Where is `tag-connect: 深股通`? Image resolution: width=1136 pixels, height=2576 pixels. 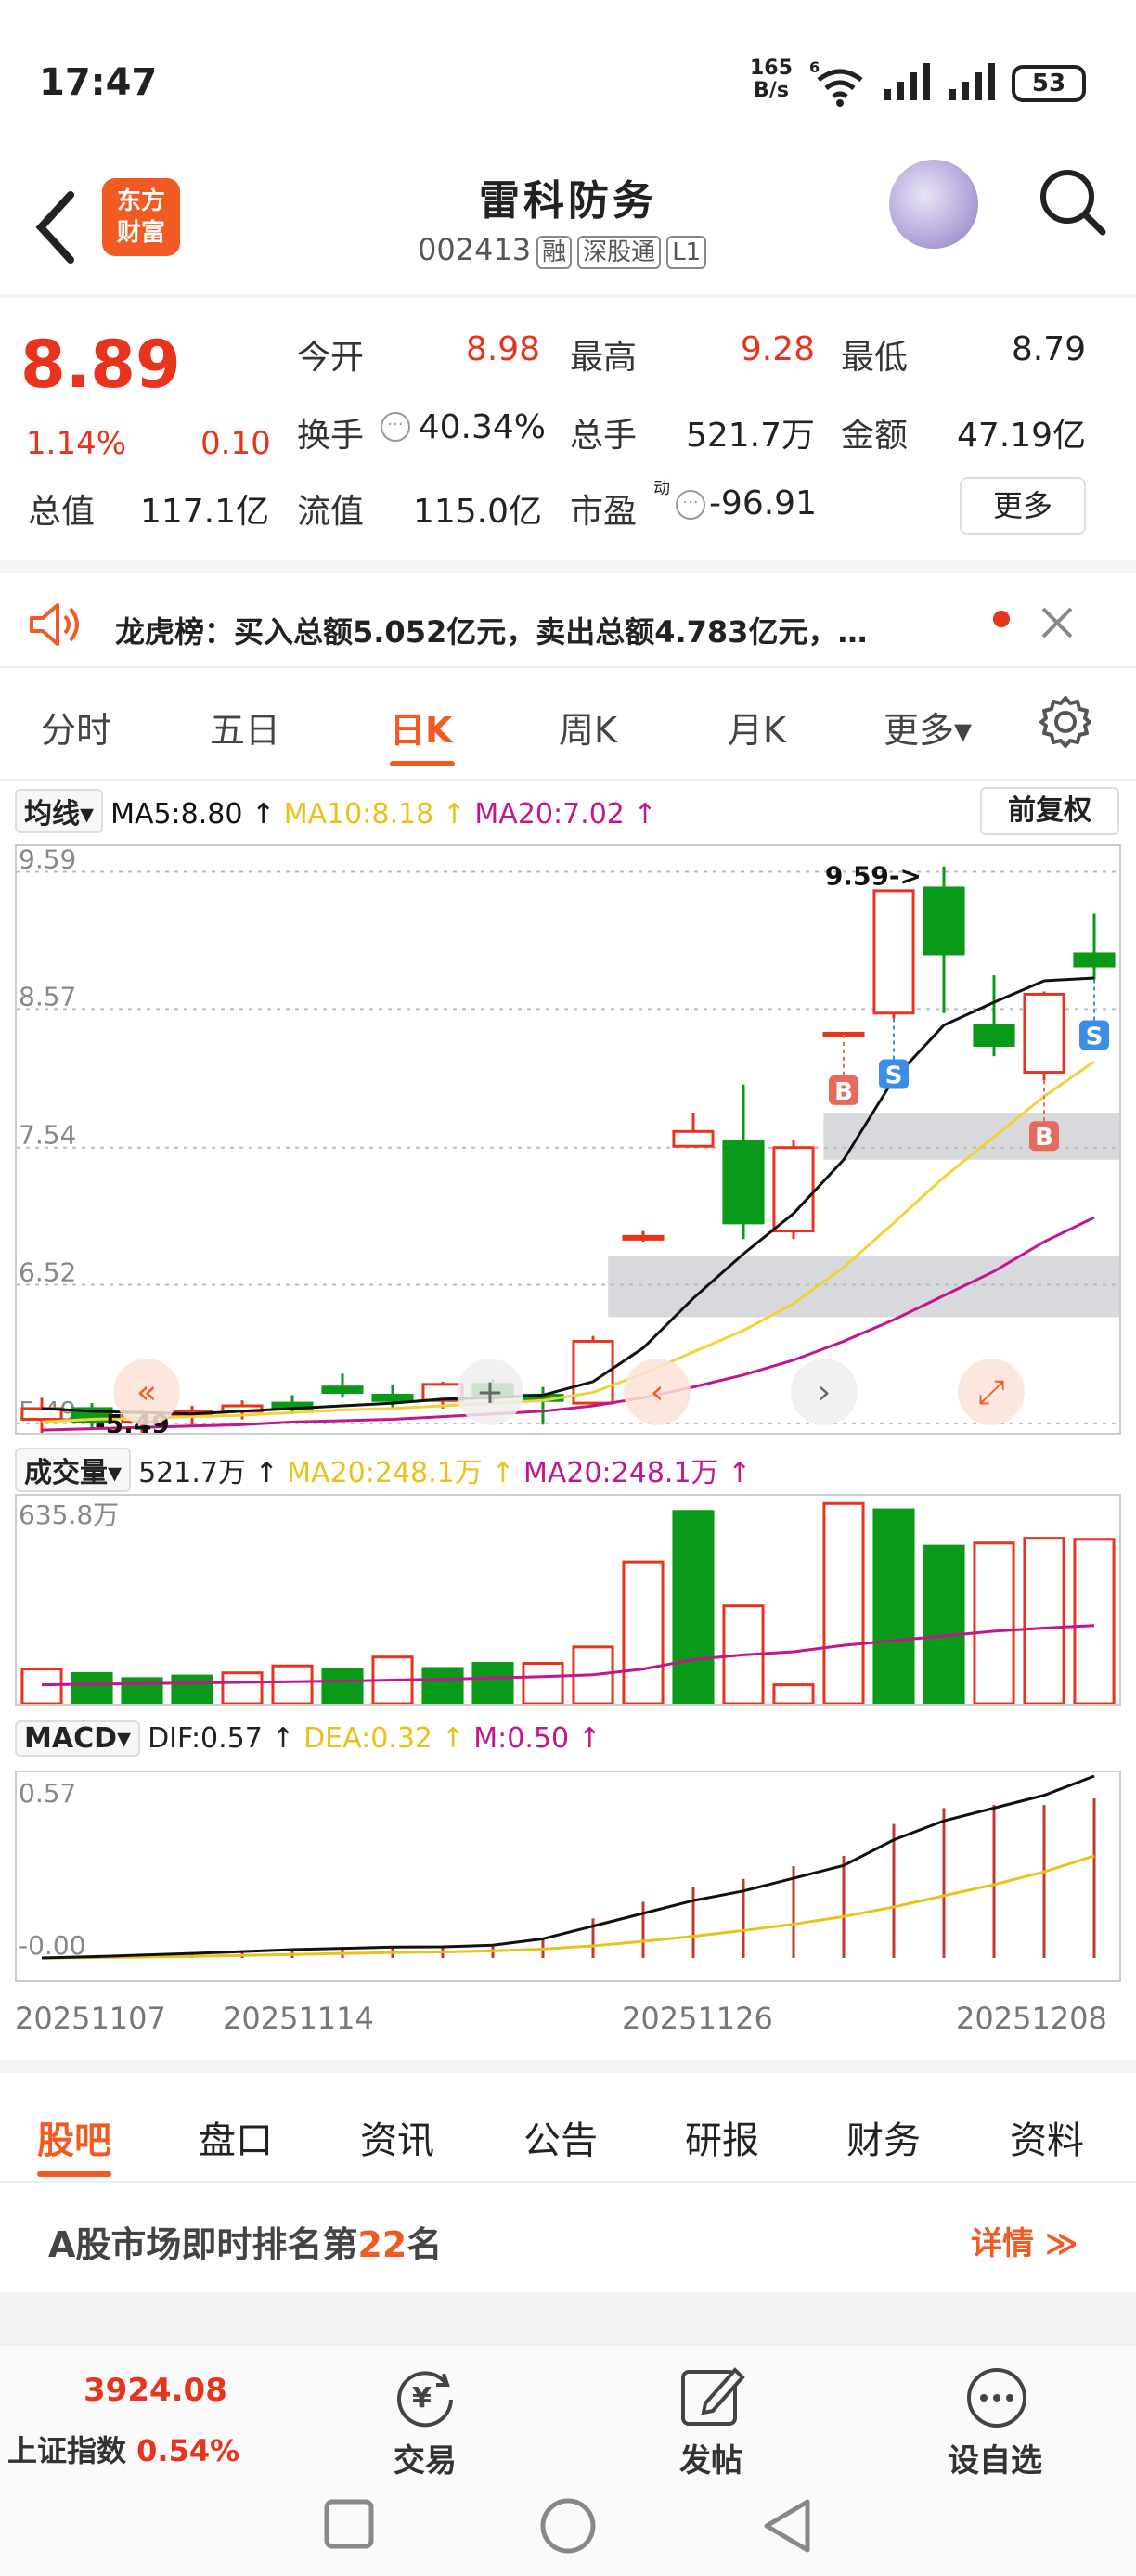
tag-connect: 深股通 is located at coordinates (619, 252).